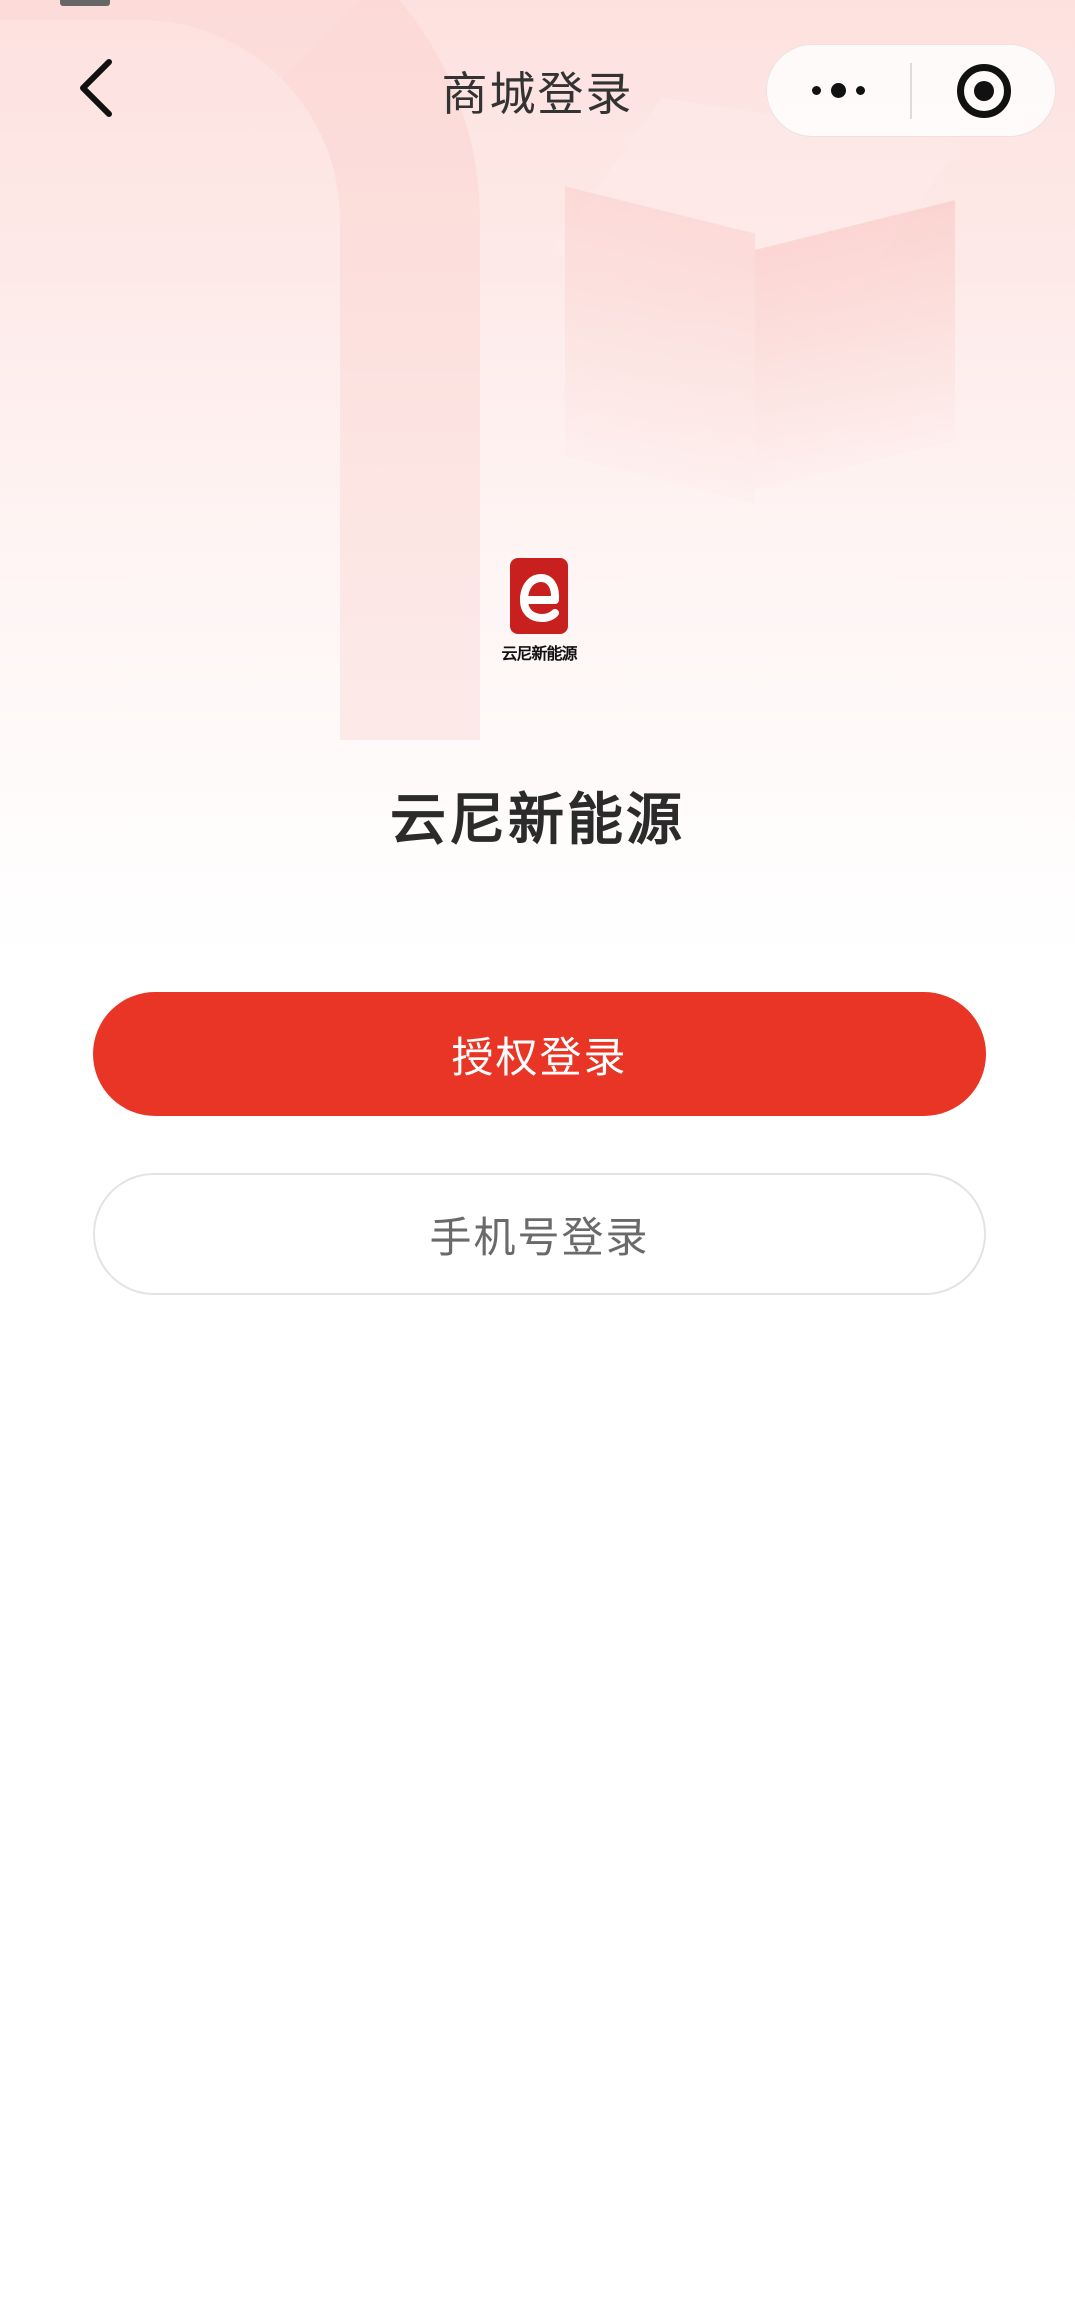 The image size is (1075, 2307). Describe the element at coordinates (539, 1057) in the screenshot. I see `authorize-login-label: 授权登录` at that location.